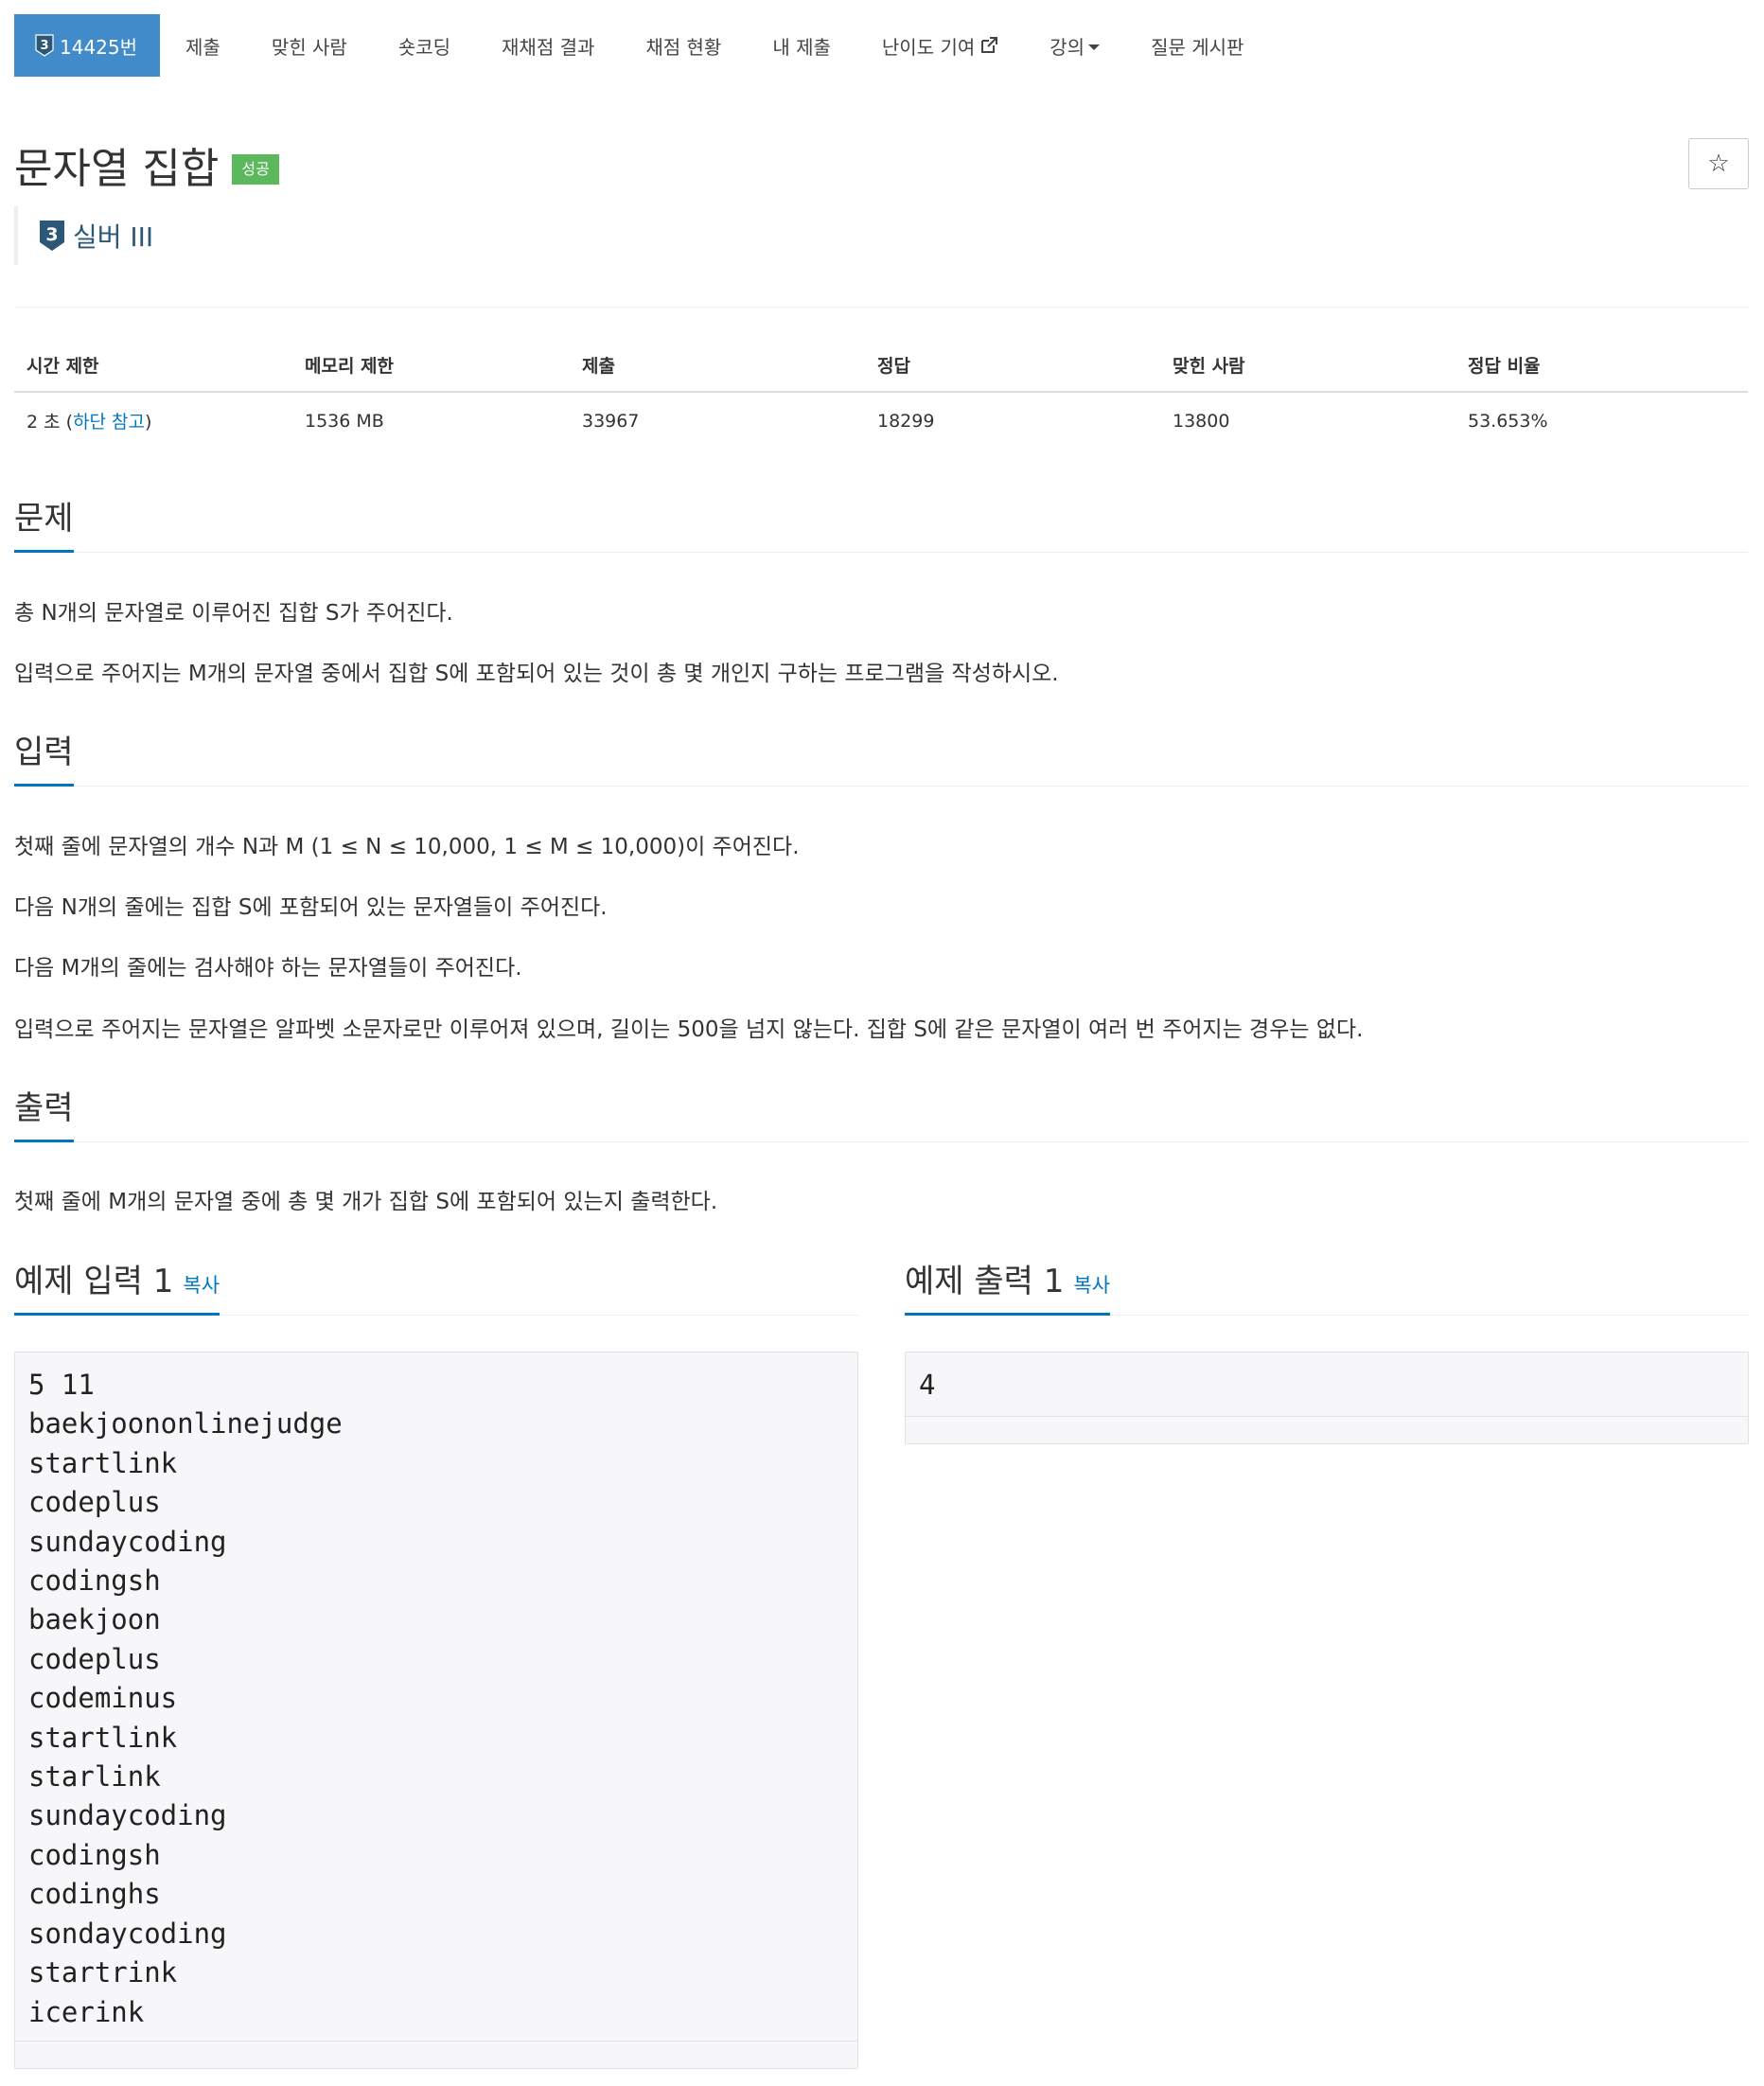  Describe the element at coordinates (1091, 1285) in the screenshot. I see `copy-sample-output-button: 복사` at that location.